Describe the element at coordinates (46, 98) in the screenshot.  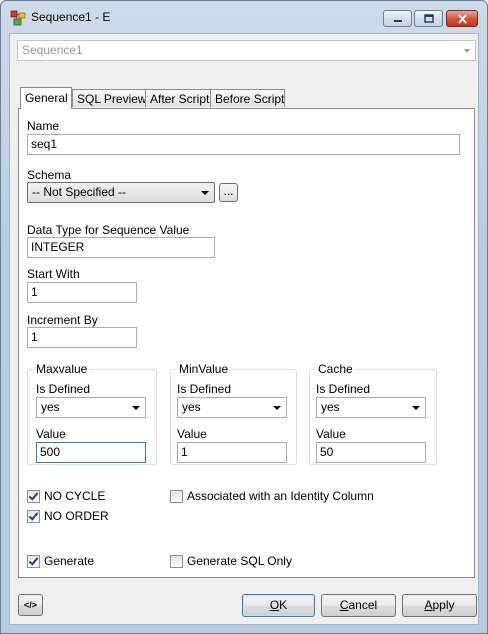
I see `tab-general: General` at that location.